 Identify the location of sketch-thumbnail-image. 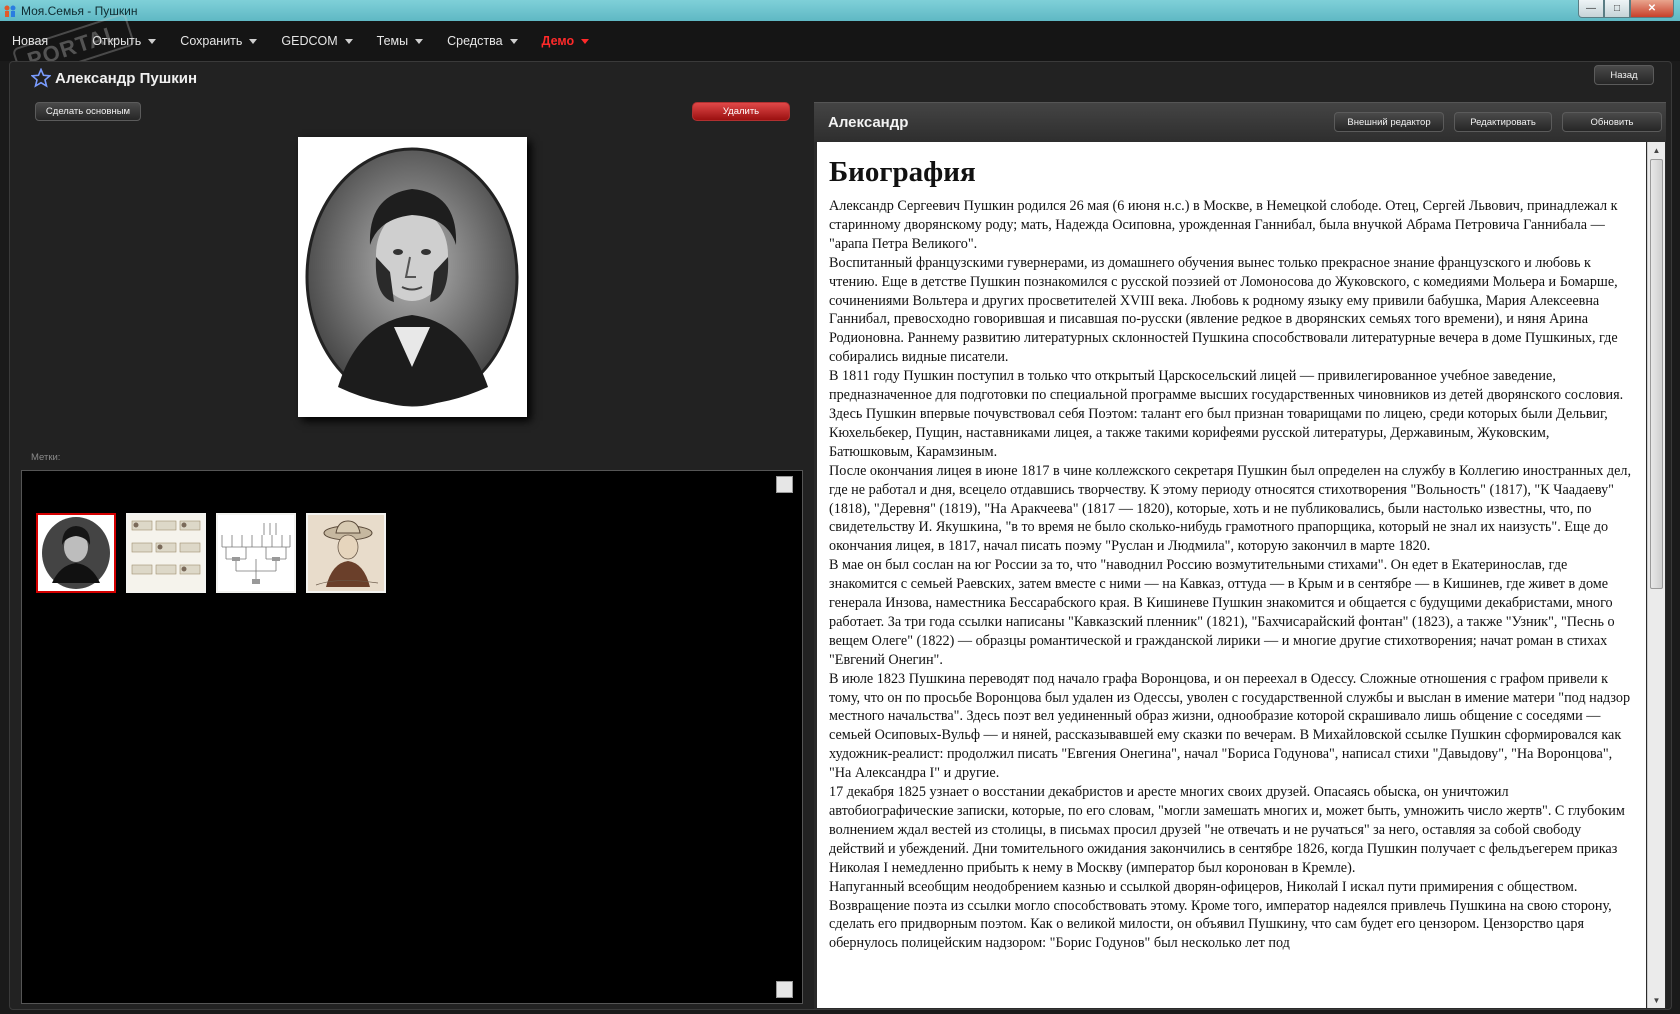
(346, 553).